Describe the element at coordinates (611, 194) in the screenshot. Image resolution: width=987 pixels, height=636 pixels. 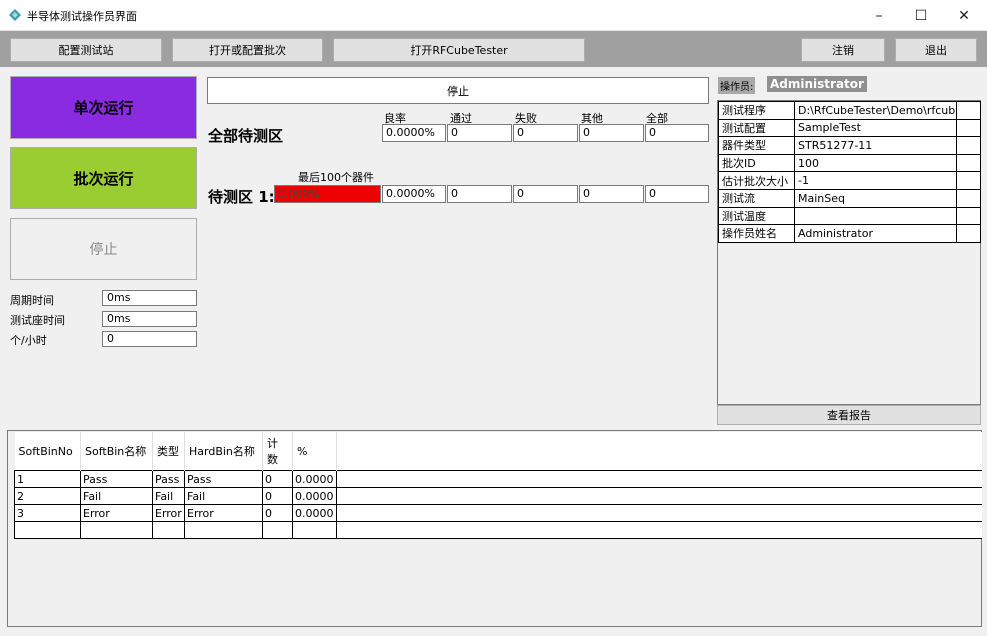
I see `zone1-other: 0` at that location.